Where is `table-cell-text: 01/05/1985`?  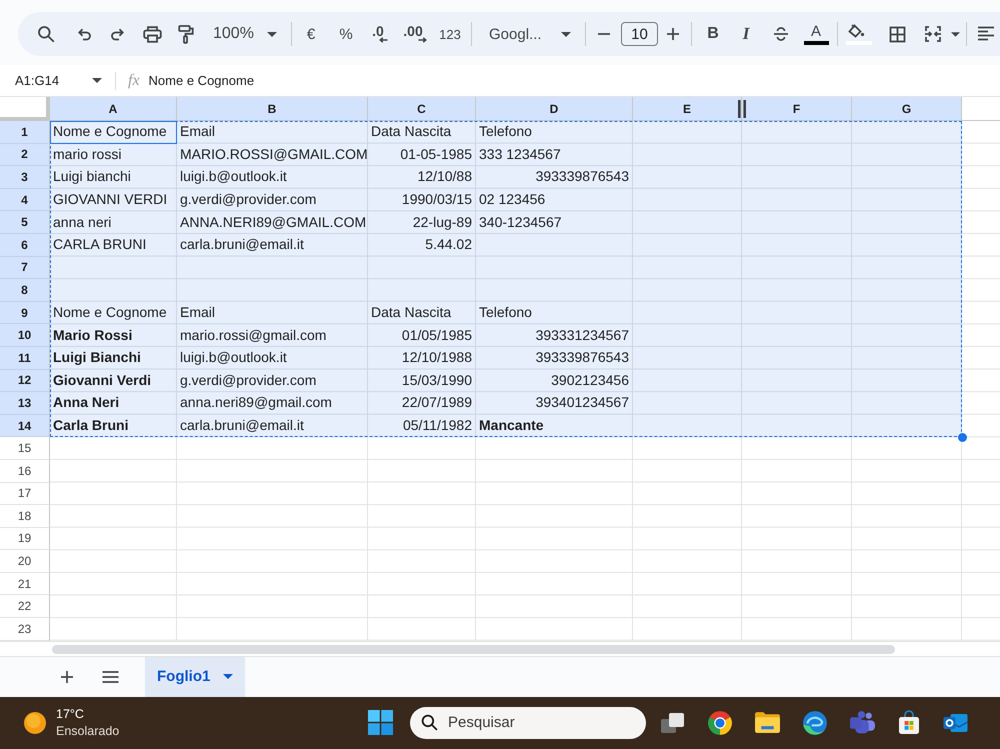 table-cell-text: 01/05/1985 is located at coordinates (436, 335).